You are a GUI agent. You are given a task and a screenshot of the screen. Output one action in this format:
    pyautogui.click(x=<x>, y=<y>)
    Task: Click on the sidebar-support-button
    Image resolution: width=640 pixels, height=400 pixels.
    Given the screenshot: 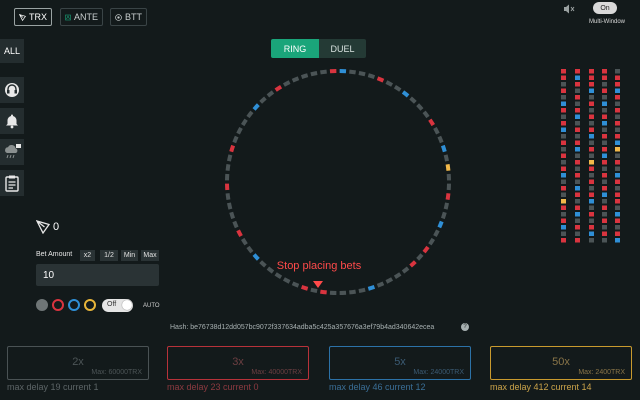 What is the action you would take?
    pyautogui.click(x=12, y=90)
    